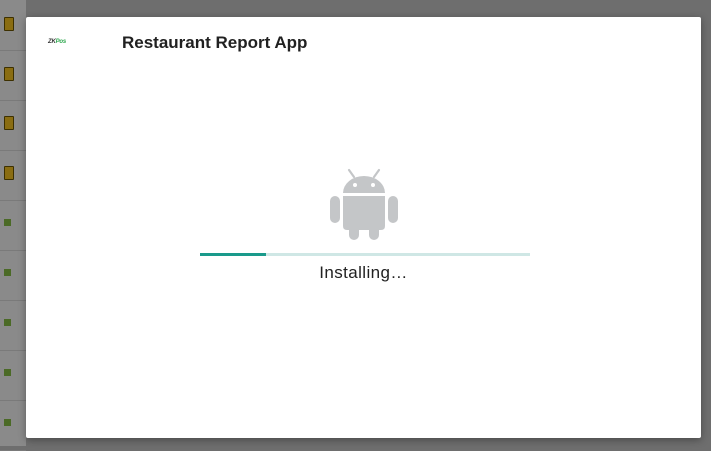 Image resolution: width=711 pixels, height=451 pixels. Describe the element at coordinates (363, 45) in the screenshot. I see `dialog-header: ZKPos Restaurant Report App` at that location.